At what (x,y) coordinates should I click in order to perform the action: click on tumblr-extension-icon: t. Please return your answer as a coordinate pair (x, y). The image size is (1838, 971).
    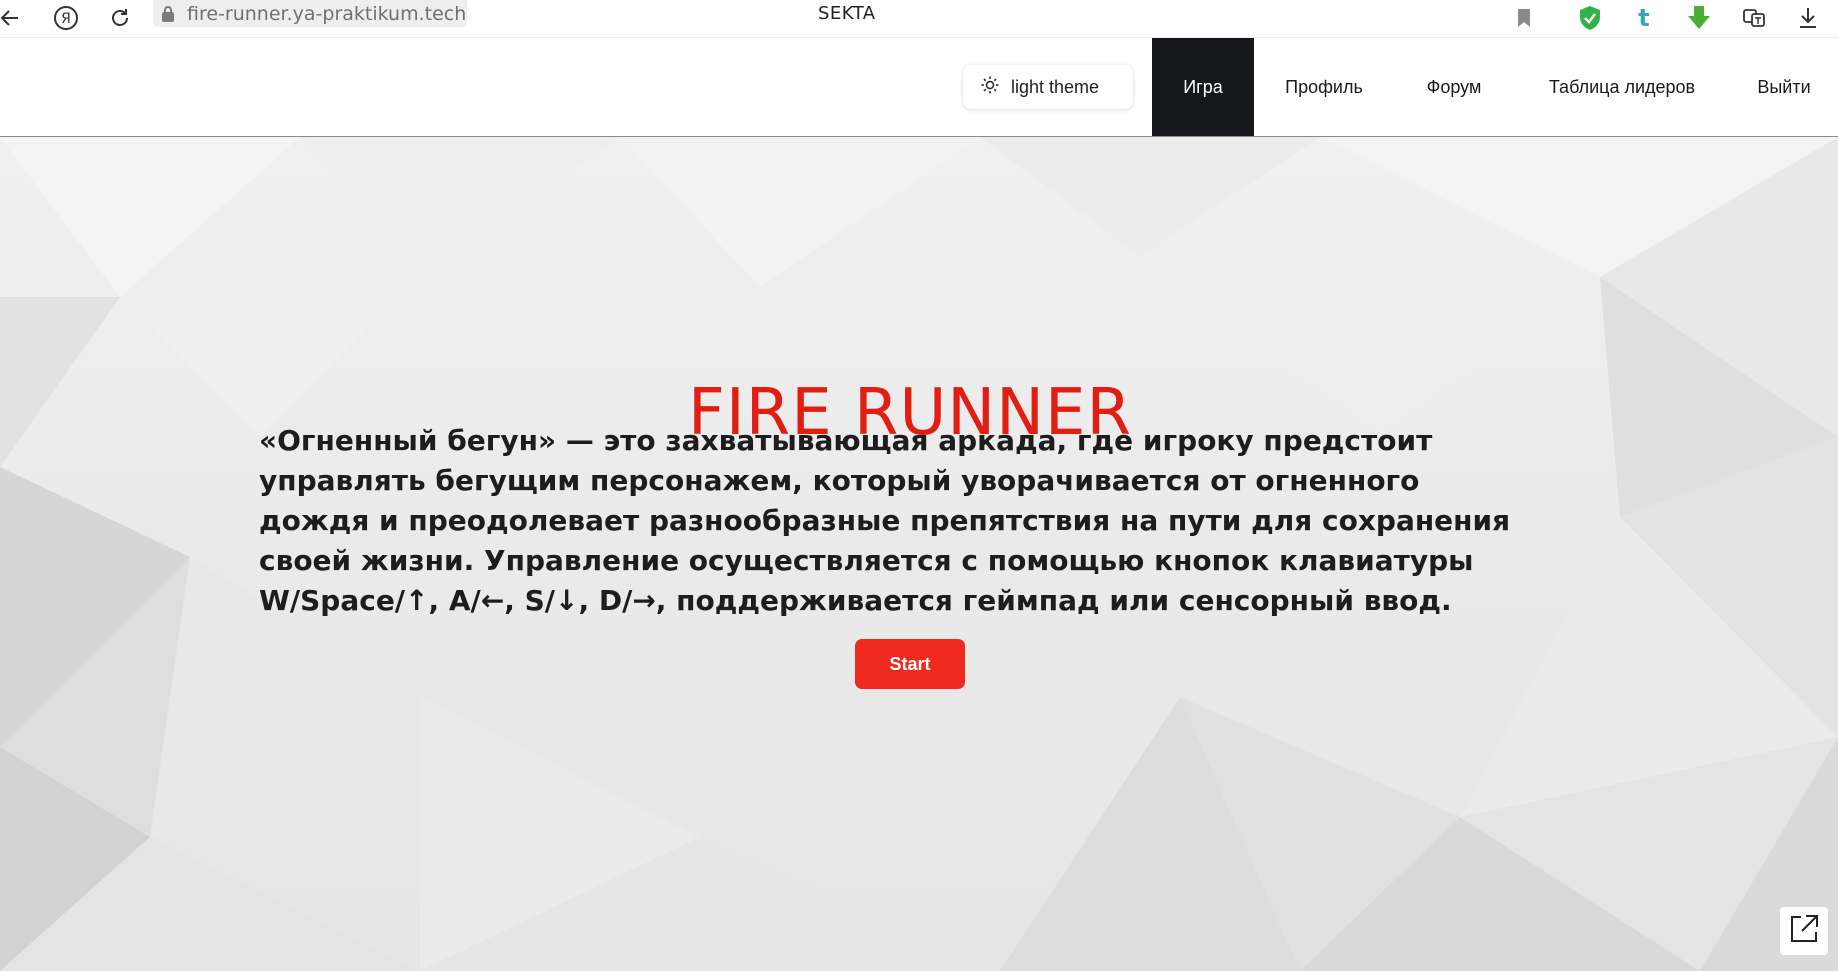
    Looking at the image, I should click on (1644, 18).